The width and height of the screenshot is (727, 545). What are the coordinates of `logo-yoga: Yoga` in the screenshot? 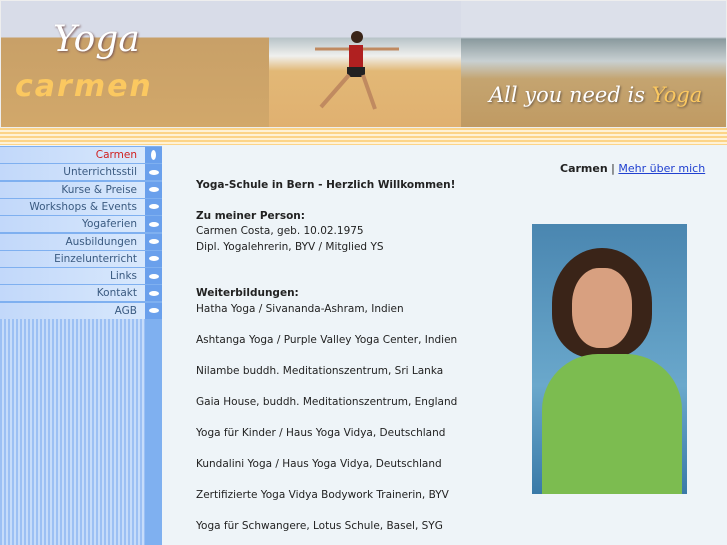 It's located at (96, 39).